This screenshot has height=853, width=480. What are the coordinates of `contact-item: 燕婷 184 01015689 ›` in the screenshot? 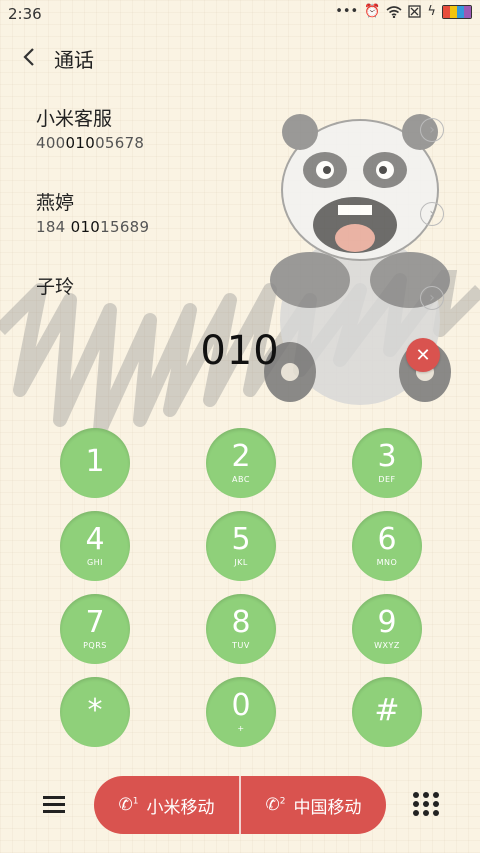 It's located at (240, 224).